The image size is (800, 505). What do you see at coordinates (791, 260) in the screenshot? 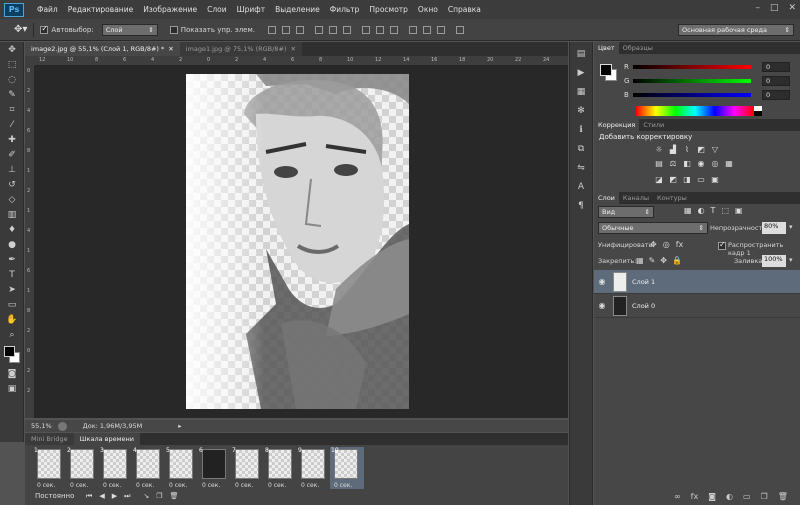
I see `fill-arrow-icon: ▾` at bounding box center [791, 260].